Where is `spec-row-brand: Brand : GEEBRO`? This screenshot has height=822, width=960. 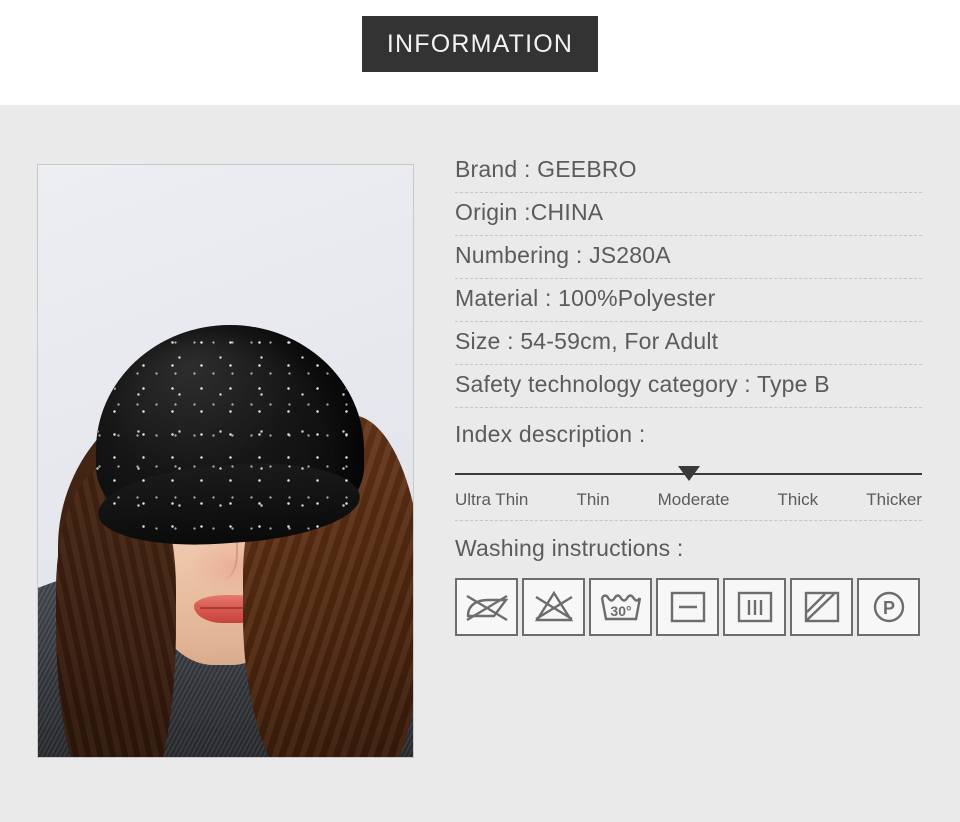 spec-row-brand: Brand : GEEBRO is located at coordinates (688, 173).